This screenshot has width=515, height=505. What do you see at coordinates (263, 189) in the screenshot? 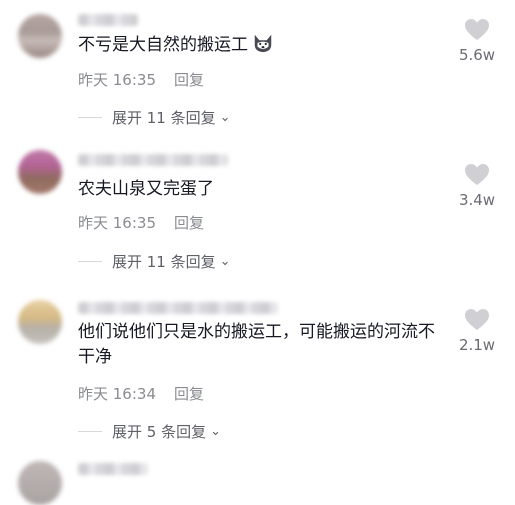
I see `comment-text: 农夫山泉又完蛋了` at bounding box center [263, 189].